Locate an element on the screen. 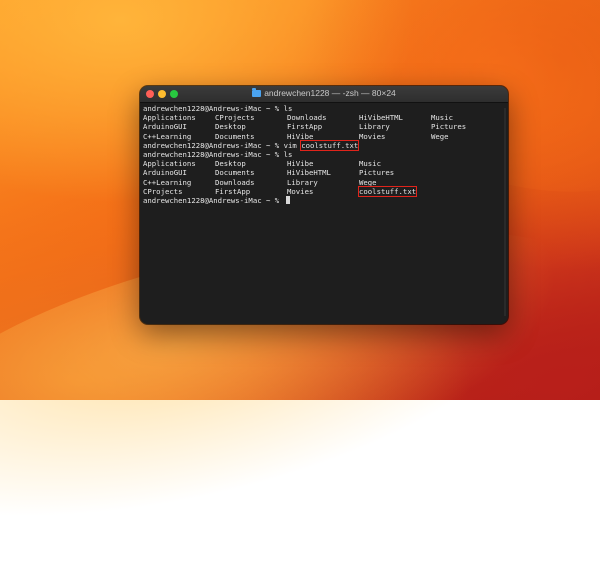  terminal-line: C++Learning Downloads Library Wege is located at coordinates (321, 182).